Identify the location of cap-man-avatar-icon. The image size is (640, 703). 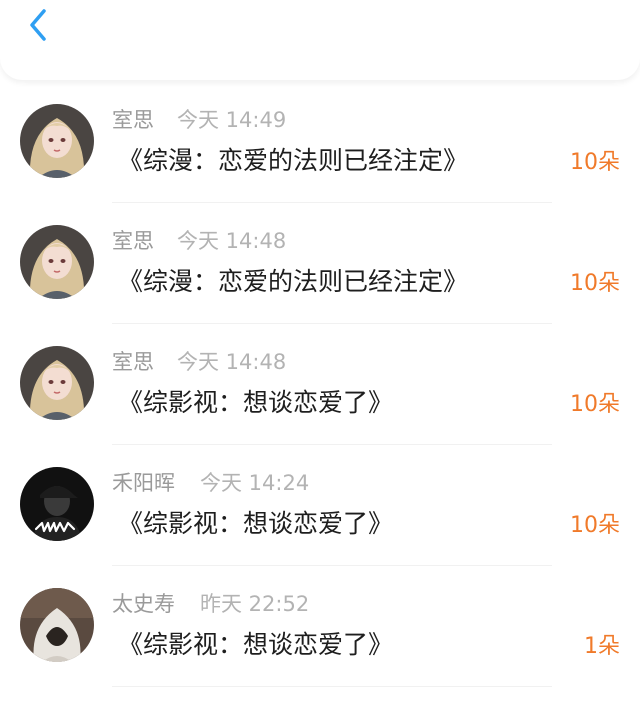
(57, 504).